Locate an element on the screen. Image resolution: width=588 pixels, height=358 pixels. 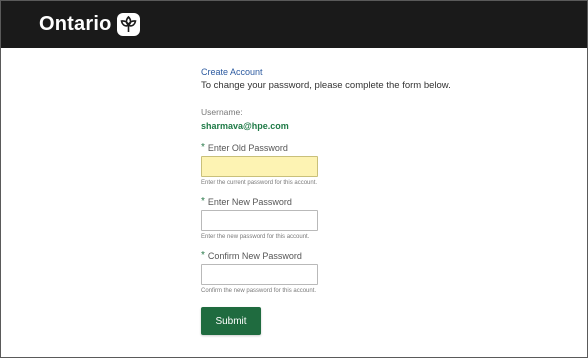
brand-text: Ontario is located at coordinates (75, 24).